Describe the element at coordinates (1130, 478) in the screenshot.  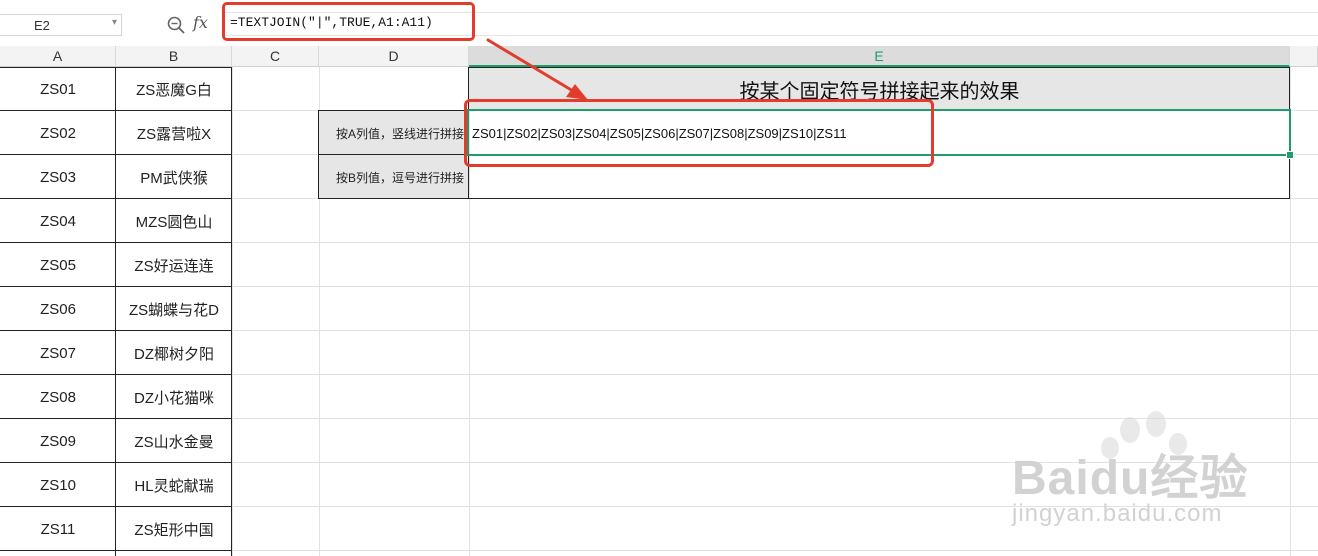
I see `watermark-text: Baidu经验` at that location.